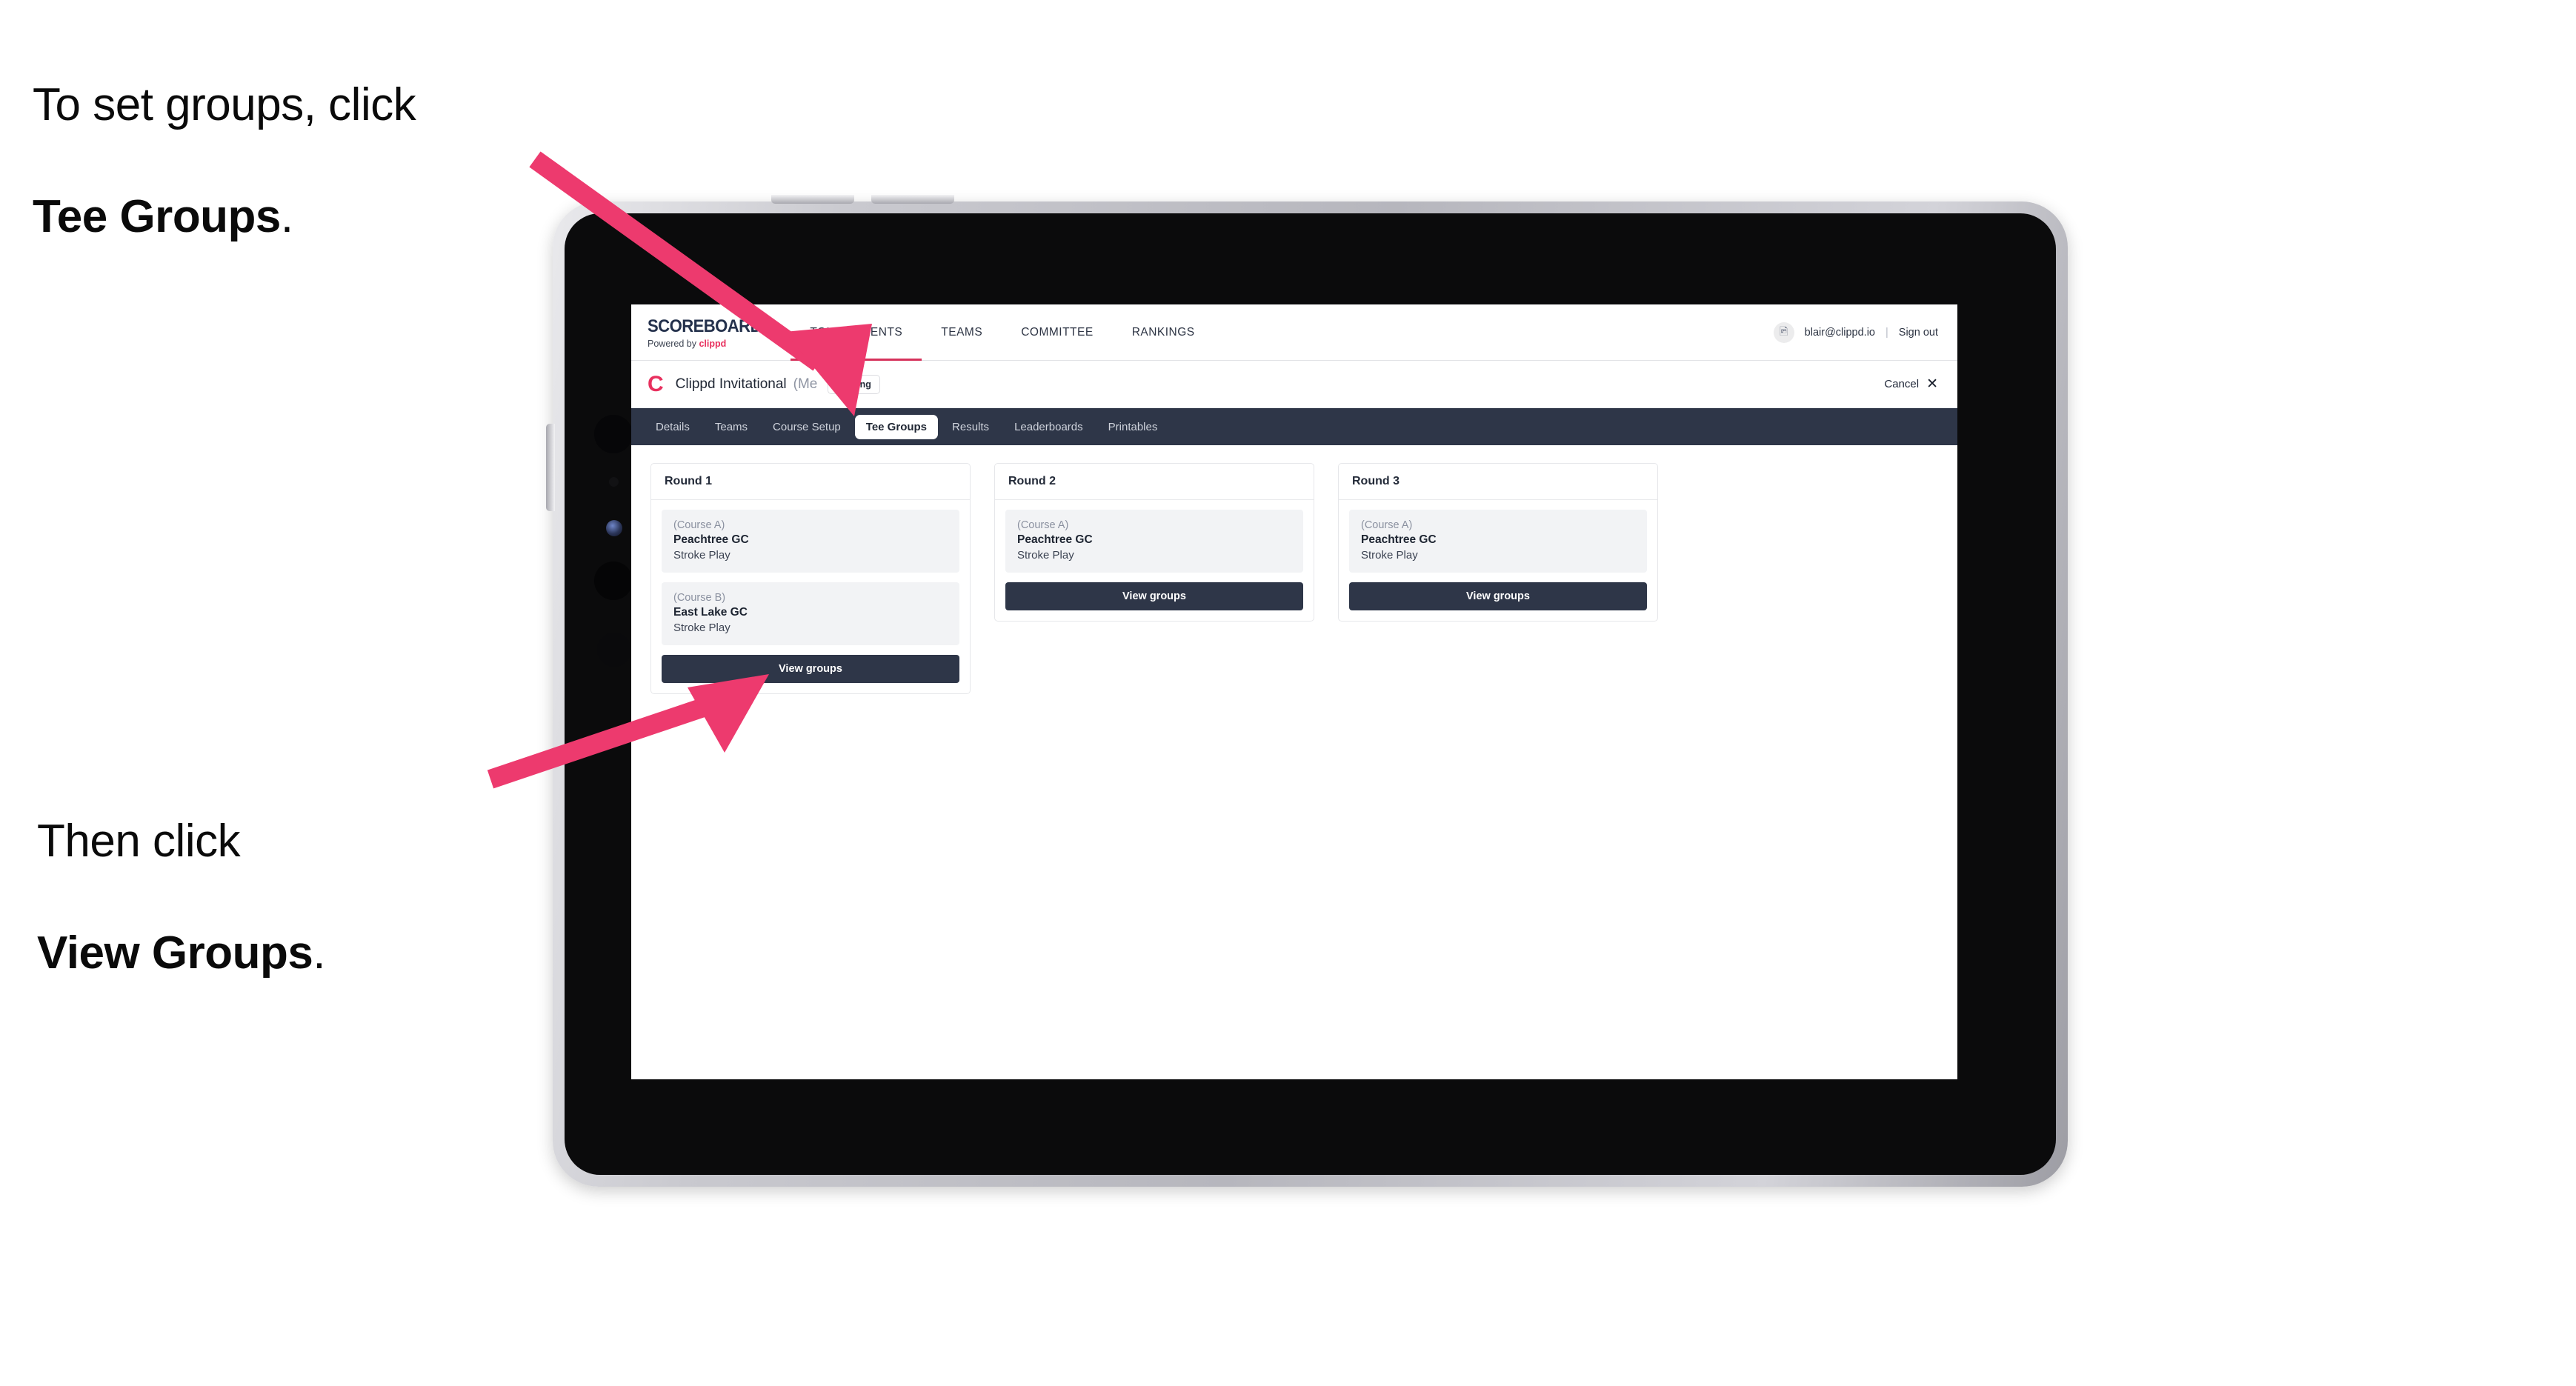 The image size is (2576, 1386). I want to click on instruction-top-line1: To set groups, click, so click(224, 105).